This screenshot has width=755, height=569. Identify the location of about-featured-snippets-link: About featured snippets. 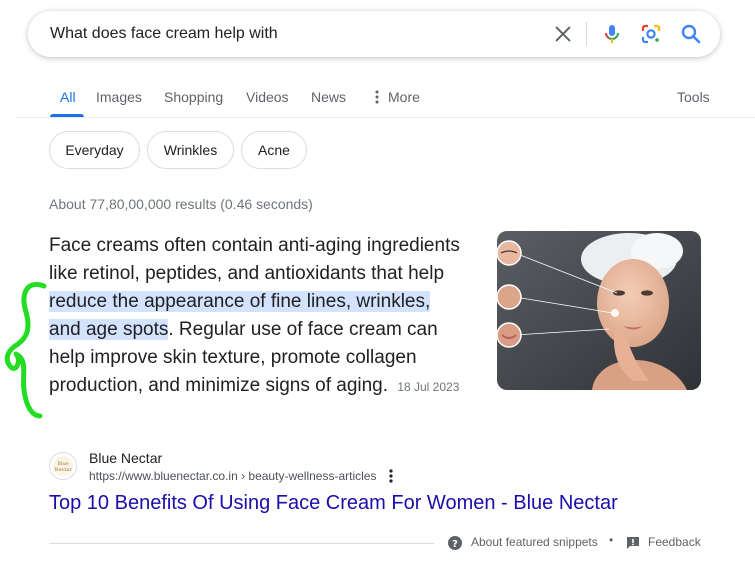
(534, 542).